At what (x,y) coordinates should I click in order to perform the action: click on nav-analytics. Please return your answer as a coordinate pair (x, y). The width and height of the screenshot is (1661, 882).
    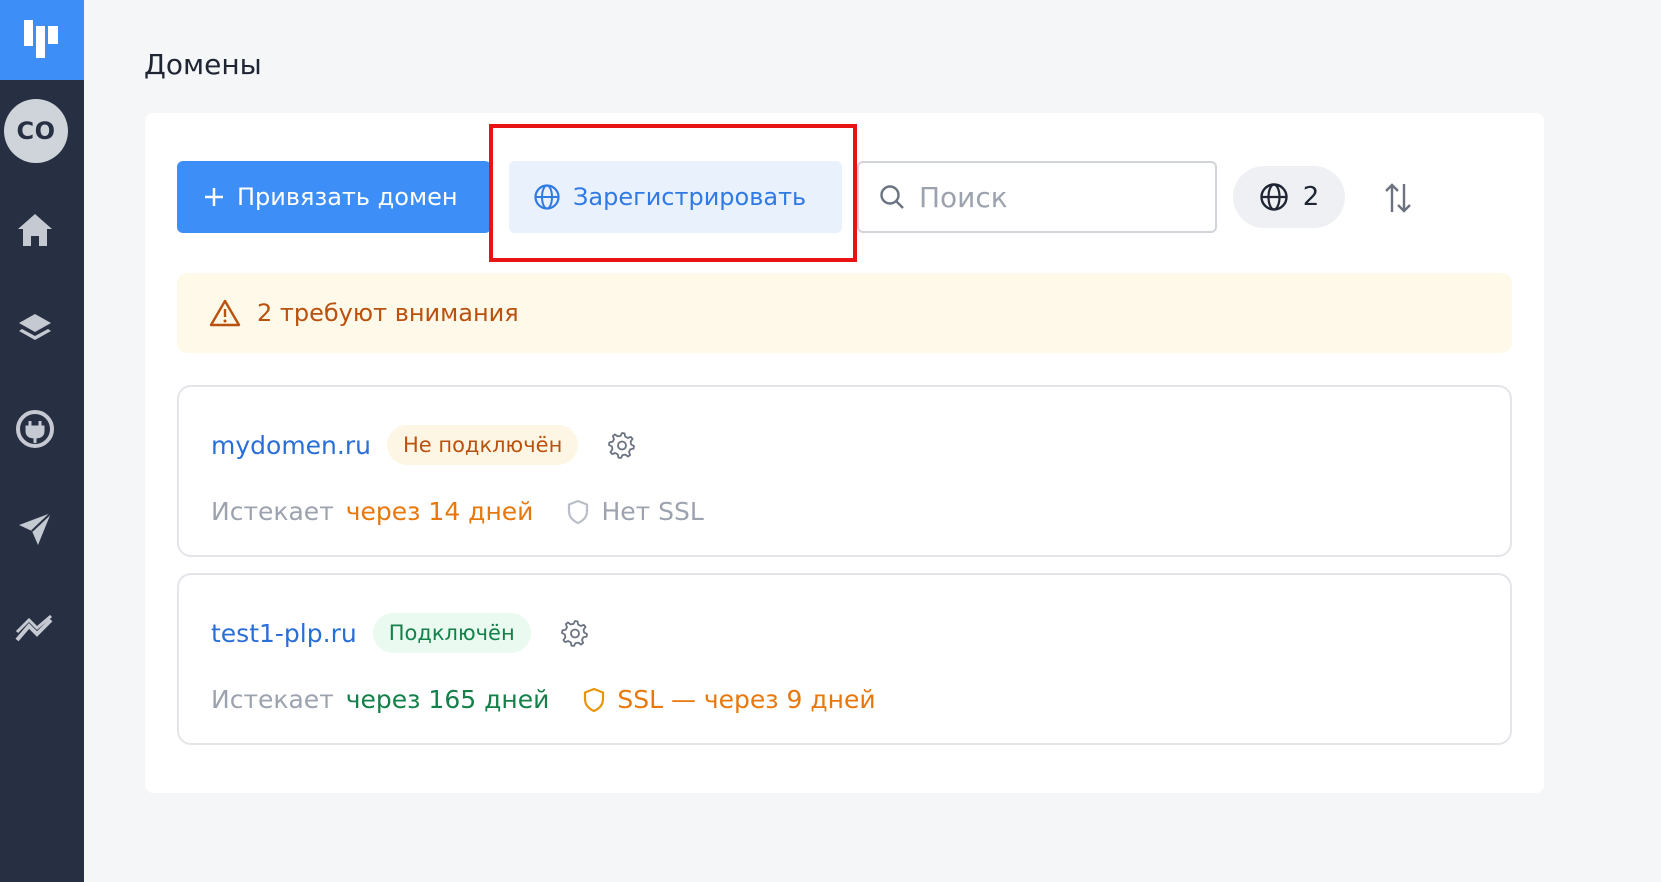
    Looking at the image, I should click on (35, 629).